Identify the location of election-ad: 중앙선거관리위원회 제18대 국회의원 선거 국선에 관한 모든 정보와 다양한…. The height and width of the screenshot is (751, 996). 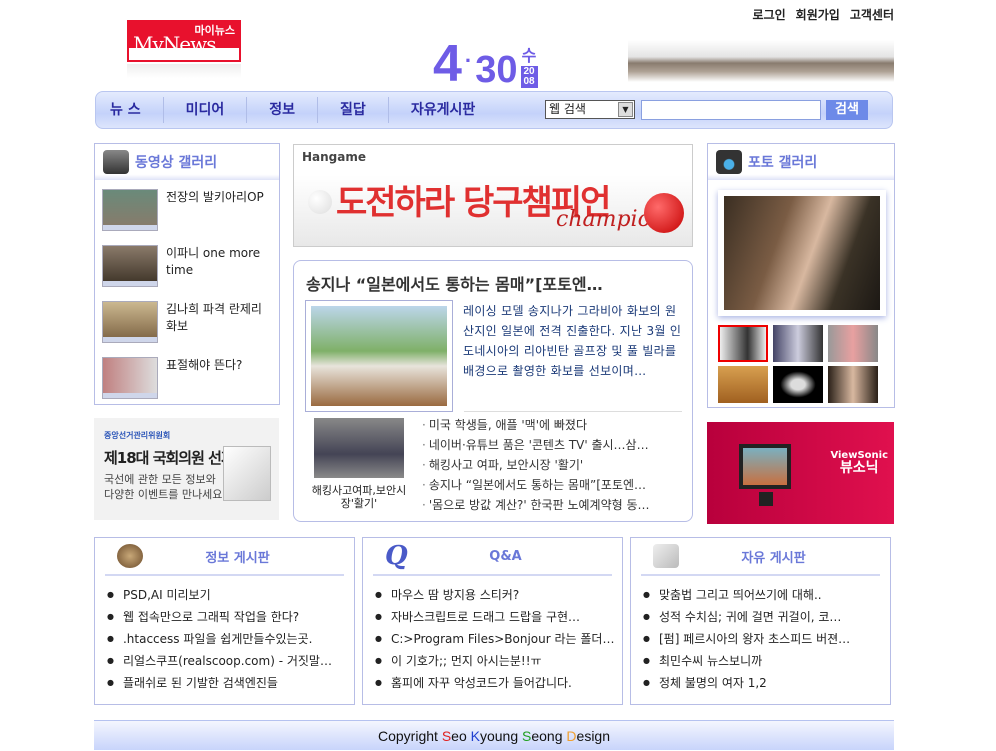
(186, 469).